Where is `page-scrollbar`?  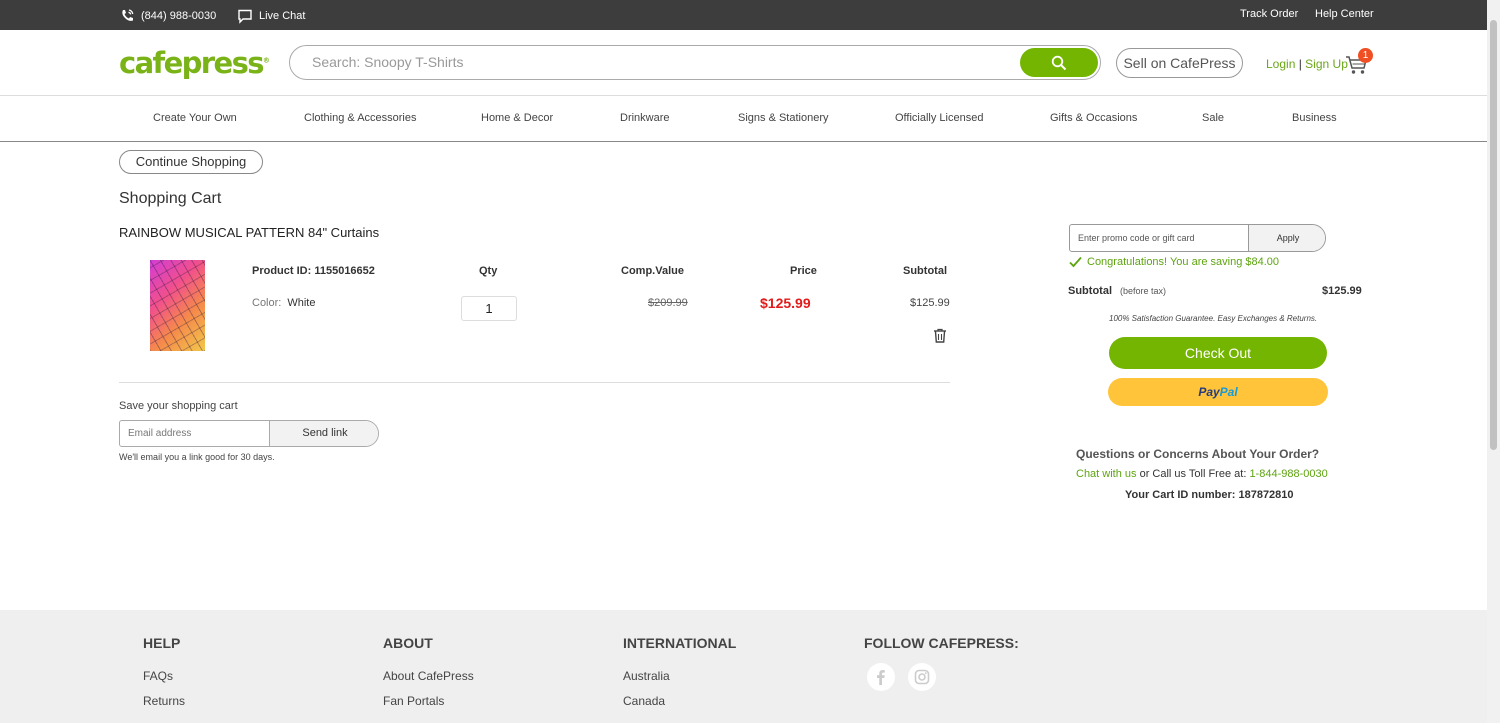
page-scrollbar is located at coordinates (1493, 361).